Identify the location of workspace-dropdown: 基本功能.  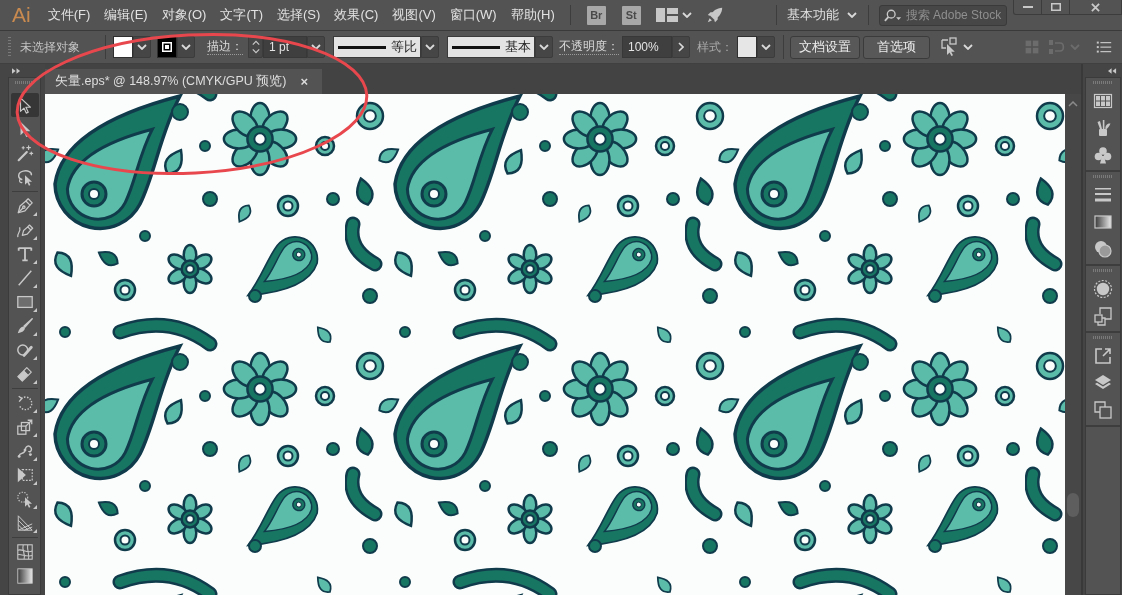
(821, 15).